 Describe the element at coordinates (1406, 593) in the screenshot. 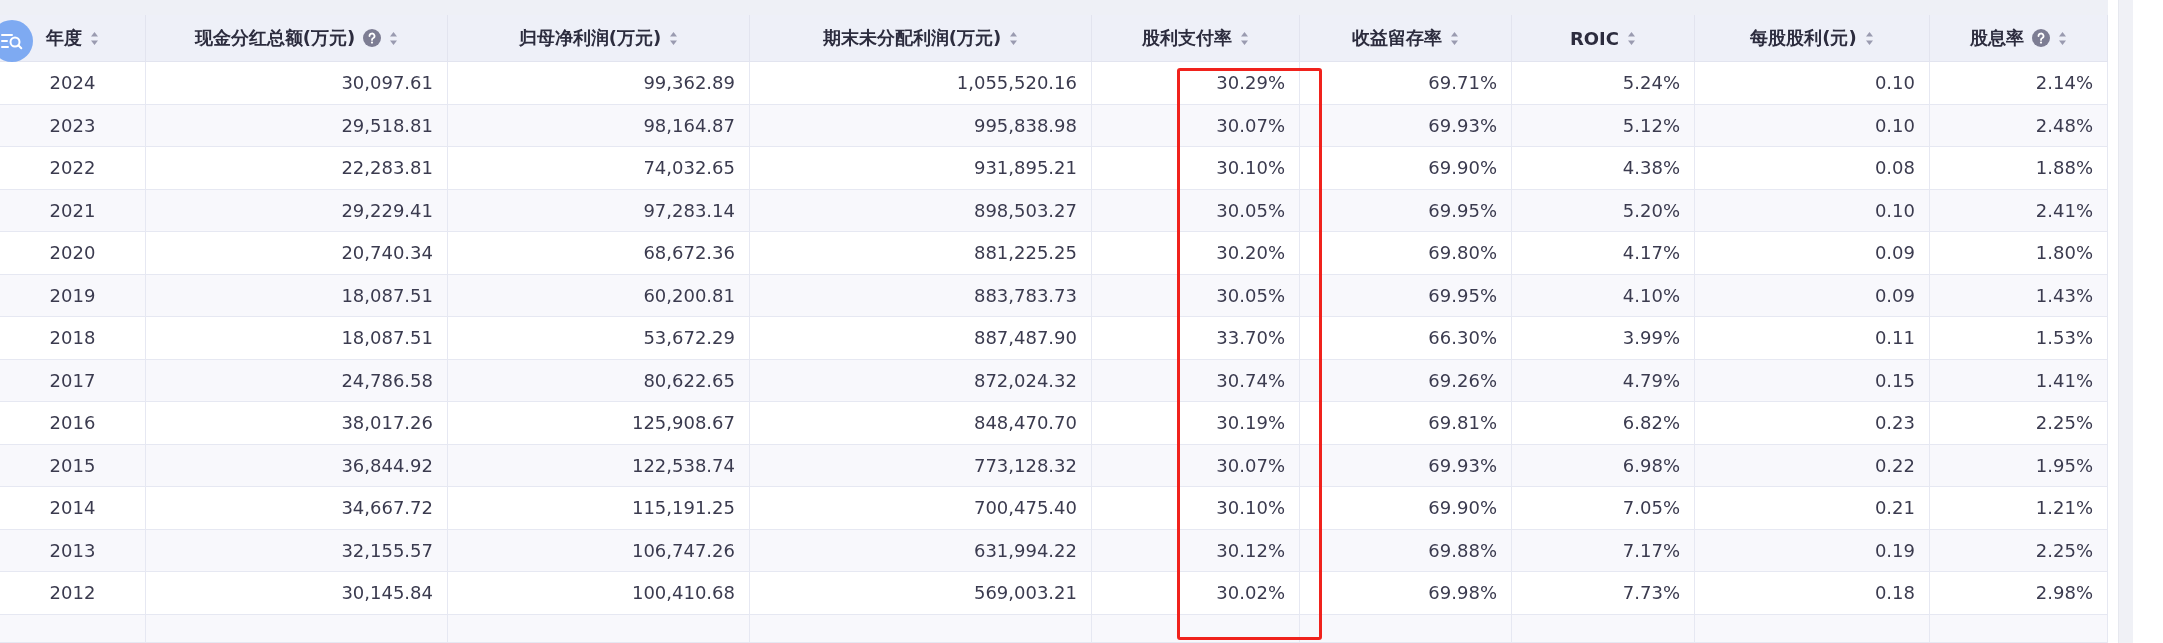

I see `table-cell: 69.98%` at that location.